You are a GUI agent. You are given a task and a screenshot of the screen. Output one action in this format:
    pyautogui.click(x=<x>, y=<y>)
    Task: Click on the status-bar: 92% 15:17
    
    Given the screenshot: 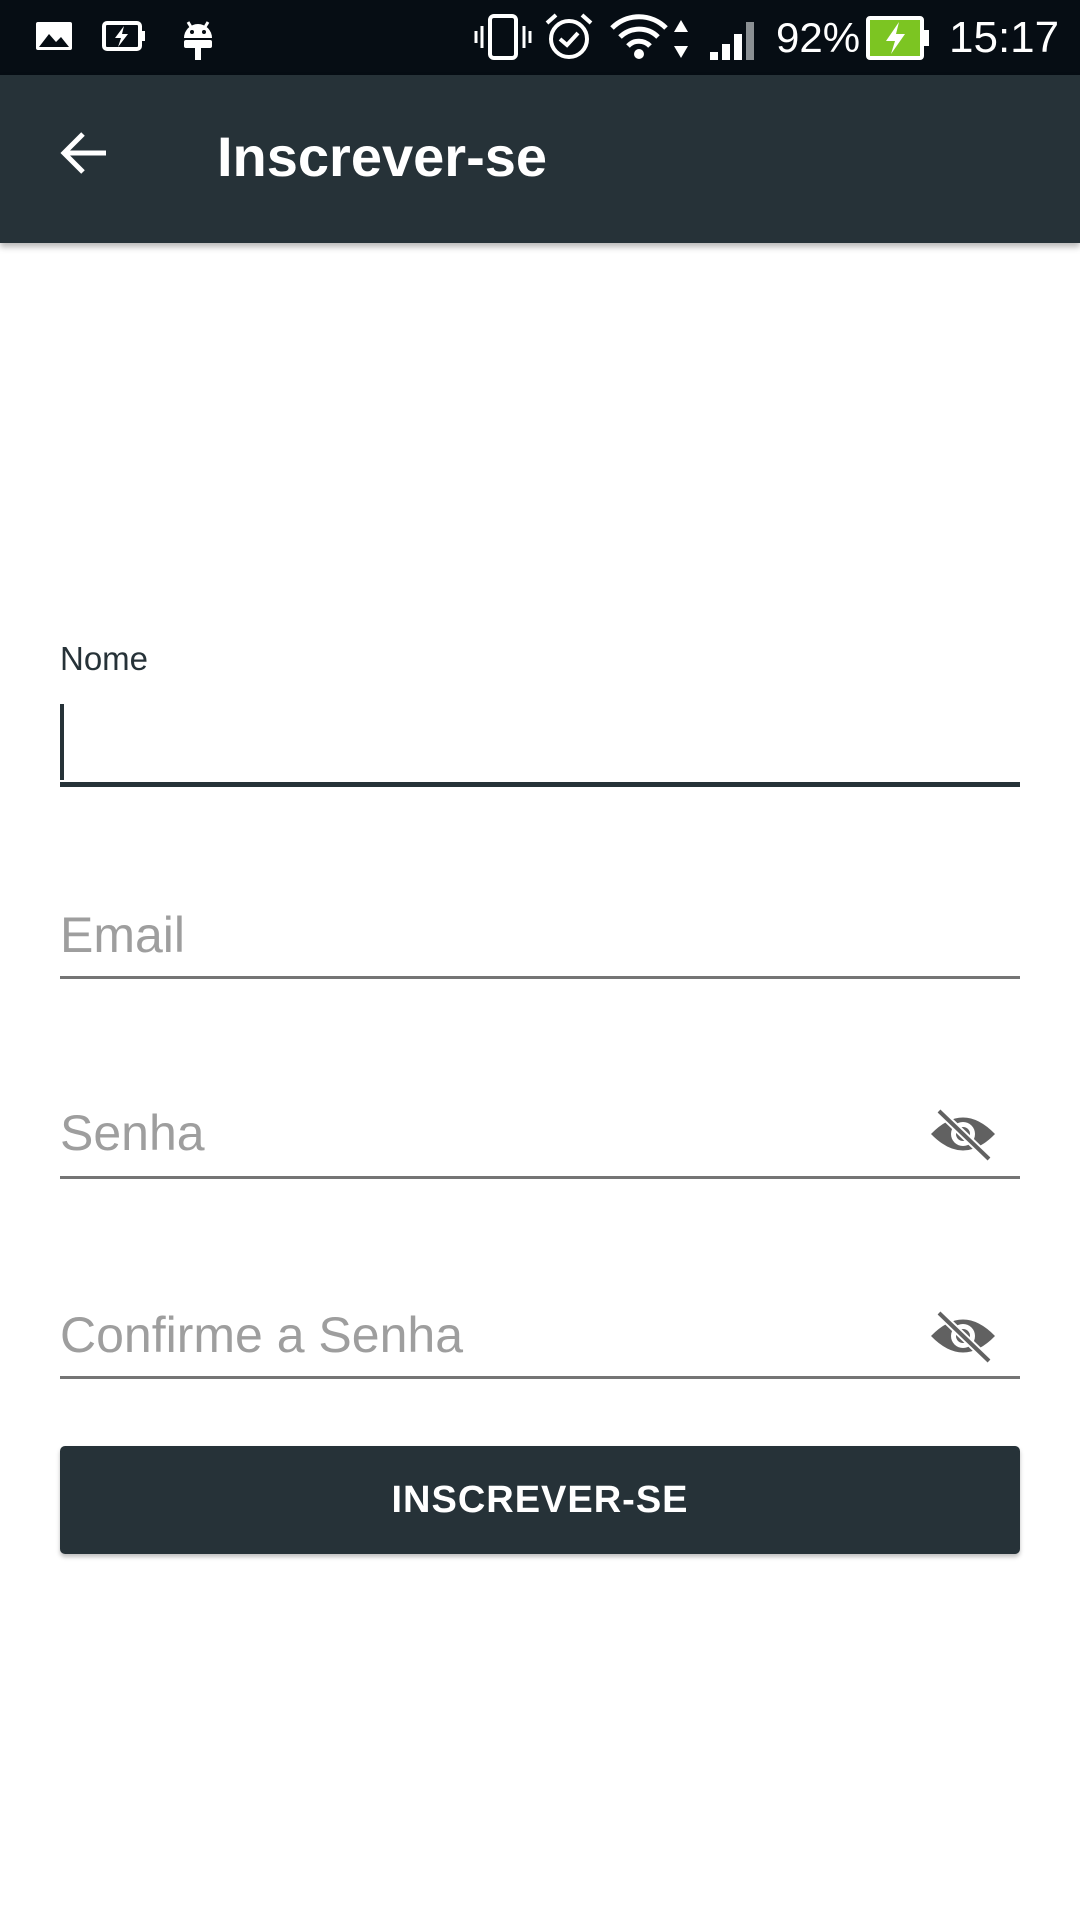 What is the action you would take?
    pyautogui.click(x=540, y=37)
    